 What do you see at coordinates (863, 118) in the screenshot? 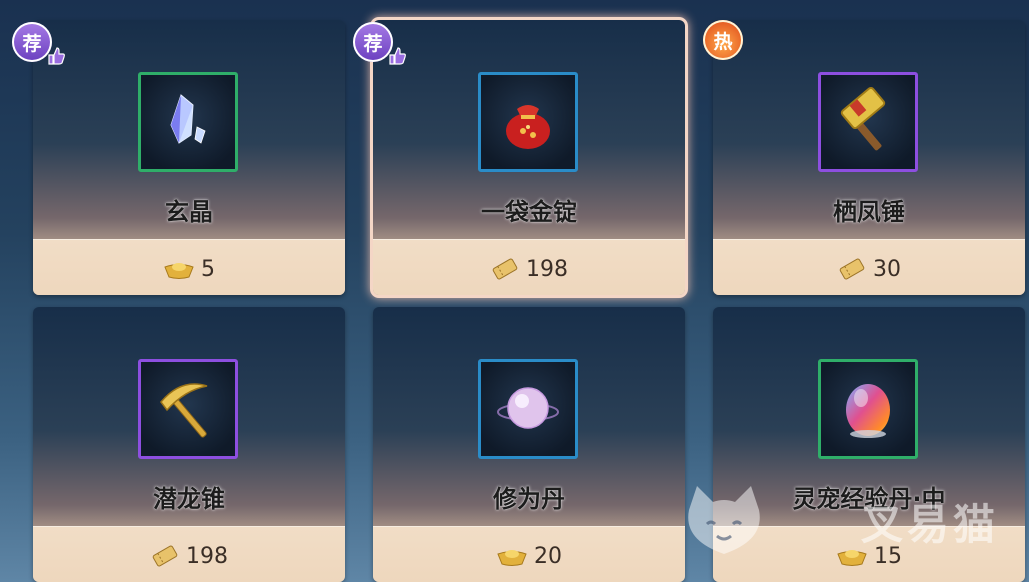
I see `hammer-icon` at bounding box center [863, 118].